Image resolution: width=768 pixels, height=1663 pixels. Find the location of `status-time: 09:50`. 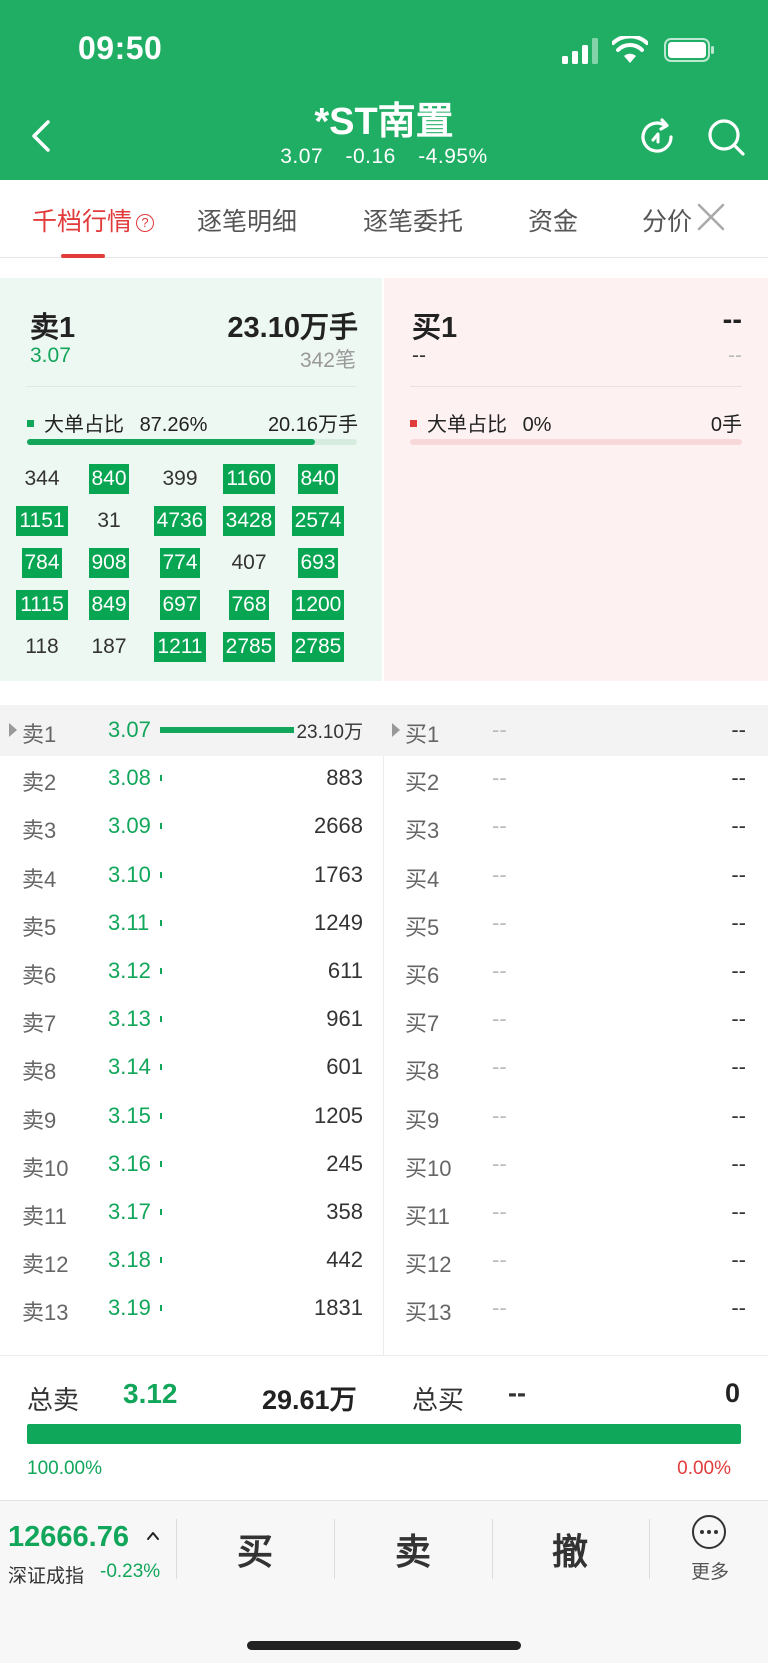

status-time: 09:50 is located at coordinates (120, 48).